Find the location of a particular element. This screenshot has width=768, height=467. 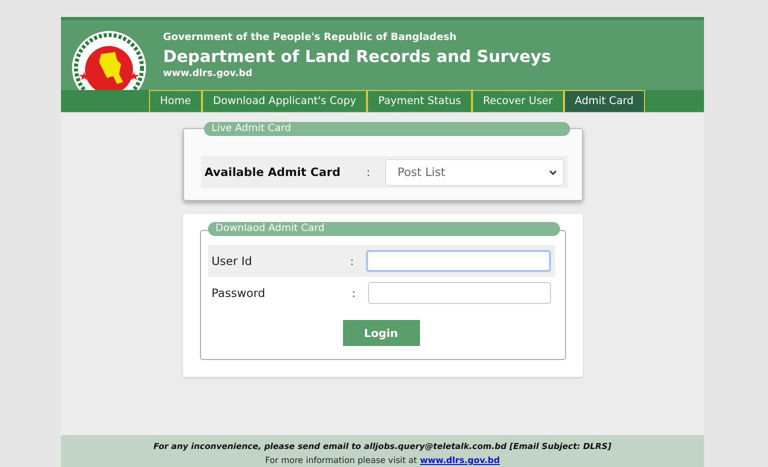

nav-link: Payment Status is located at coordinates (419, 101).